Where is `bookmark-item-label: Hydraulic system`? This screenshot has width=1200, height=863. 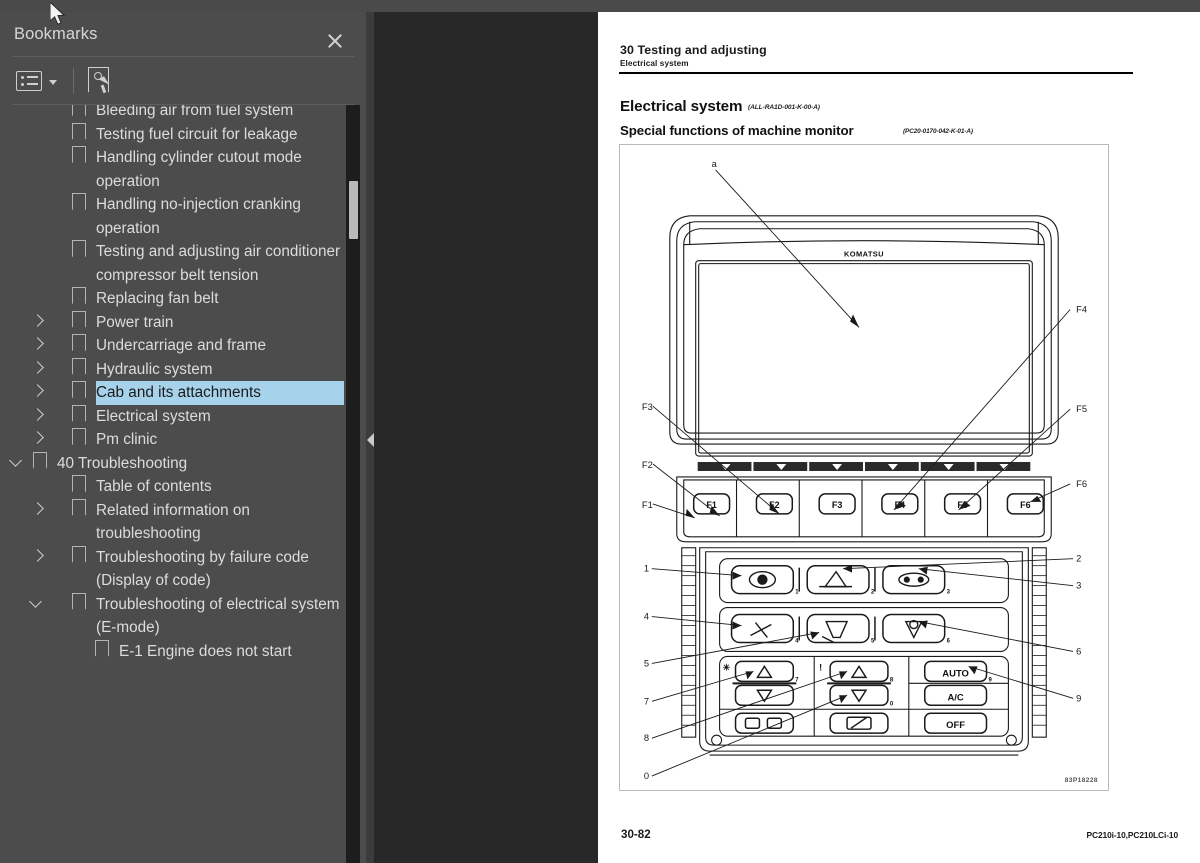 bookmark-item-label: Hydraulic system is located at coordinates (154, 369).